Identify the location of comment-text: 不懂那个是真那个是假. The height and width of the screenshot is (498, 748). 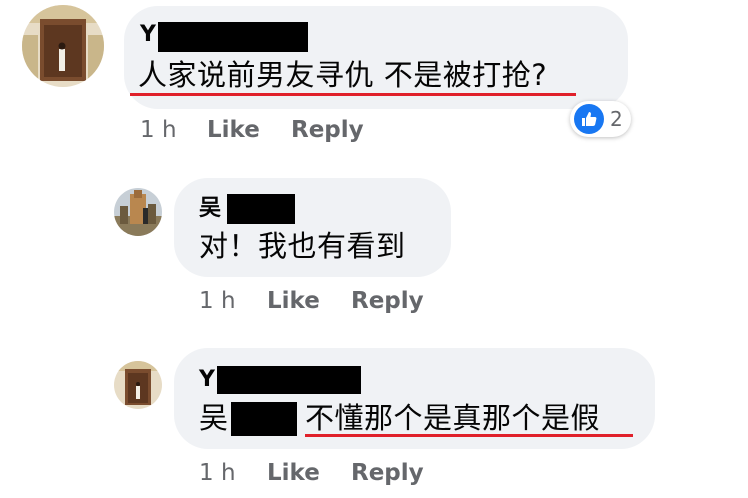
(453, 418).